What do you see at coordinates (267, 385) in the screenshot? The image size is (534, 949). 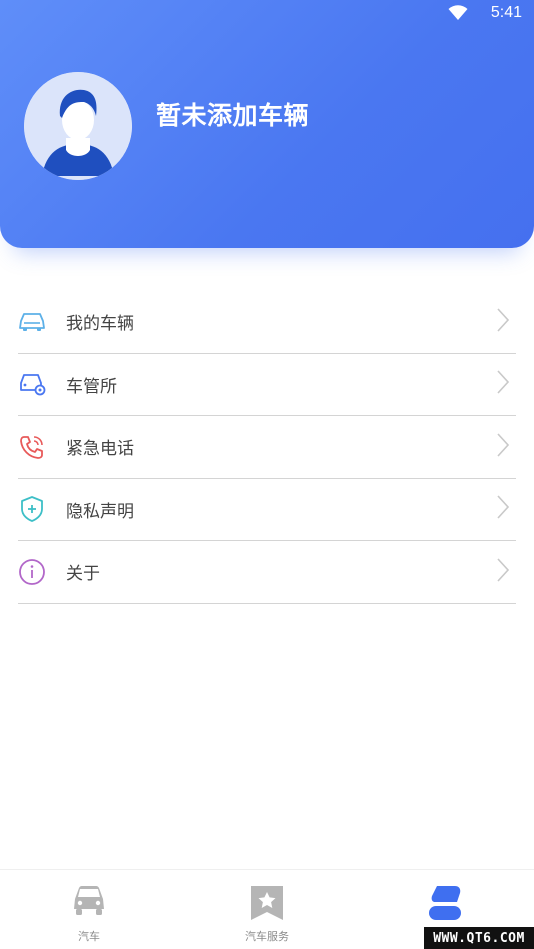 I see `menu-item-dmv: 车管所` at bounding box center [267, 385].